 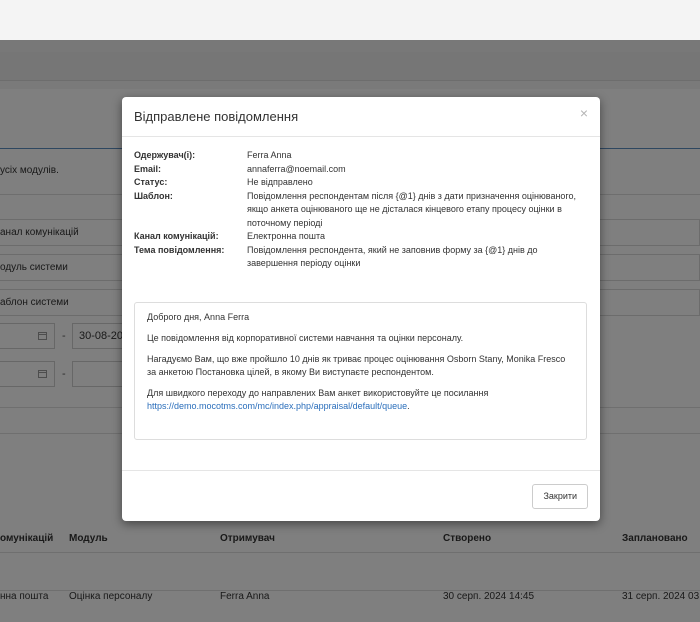 I want to click on detail-row-channel: Канал комунікацій: Електронна пошта, so click(x=362, y=237).